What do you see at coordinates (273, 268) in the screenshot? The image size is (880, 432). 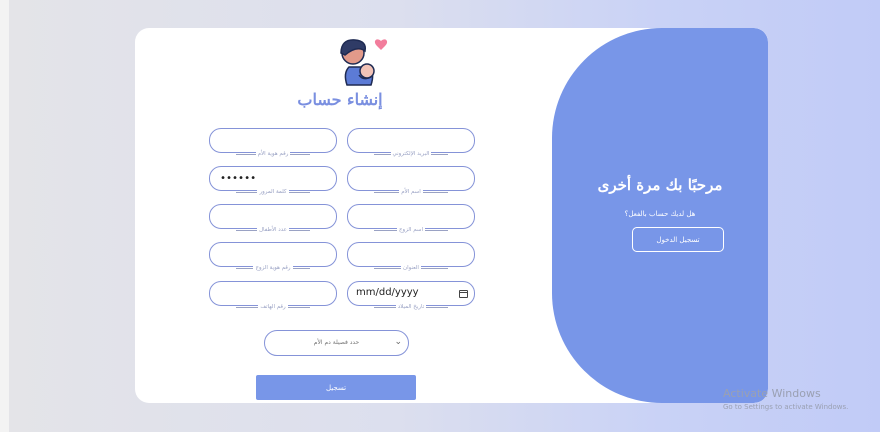 I see `husband-id-label: رقم هوية الزوج` at bounding box center [273, 268].